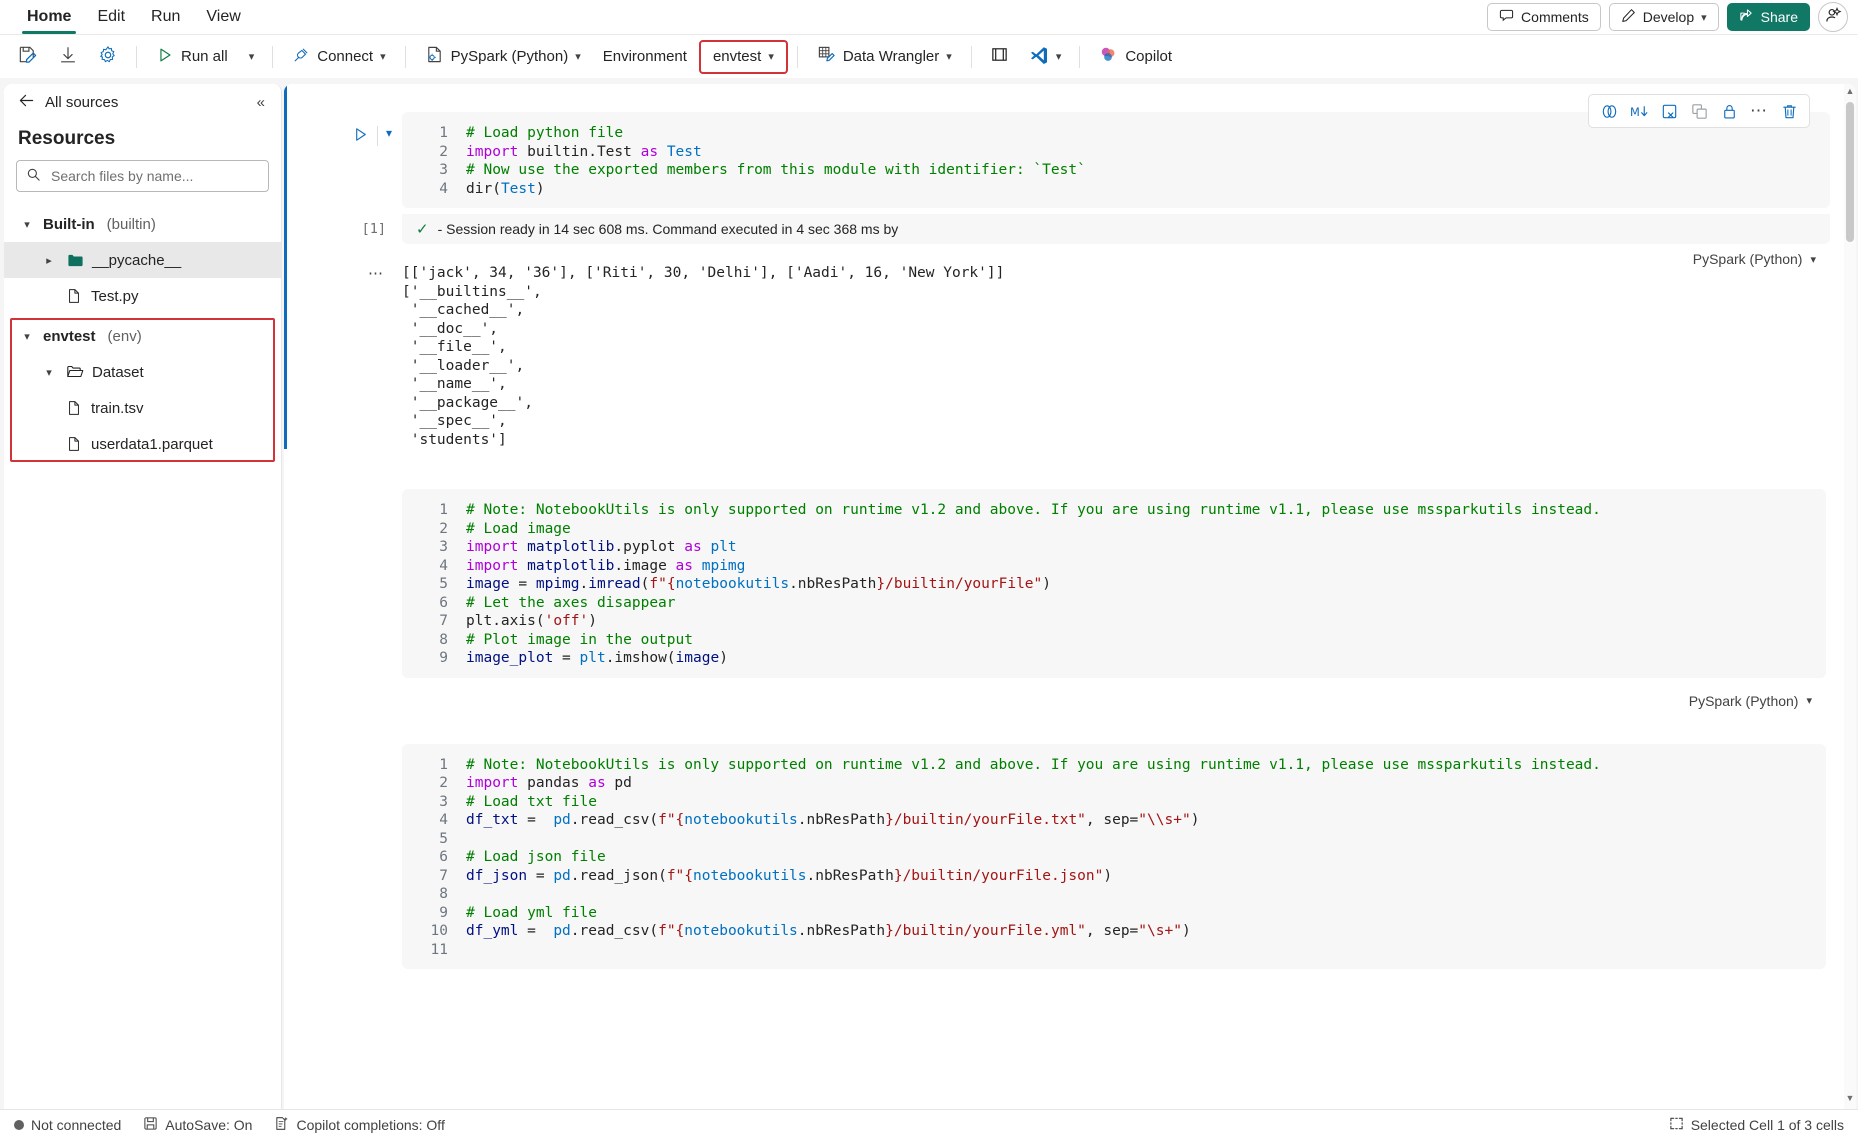 The image size is (1858, 1139). I want to click on search-input, so click(154, 176).